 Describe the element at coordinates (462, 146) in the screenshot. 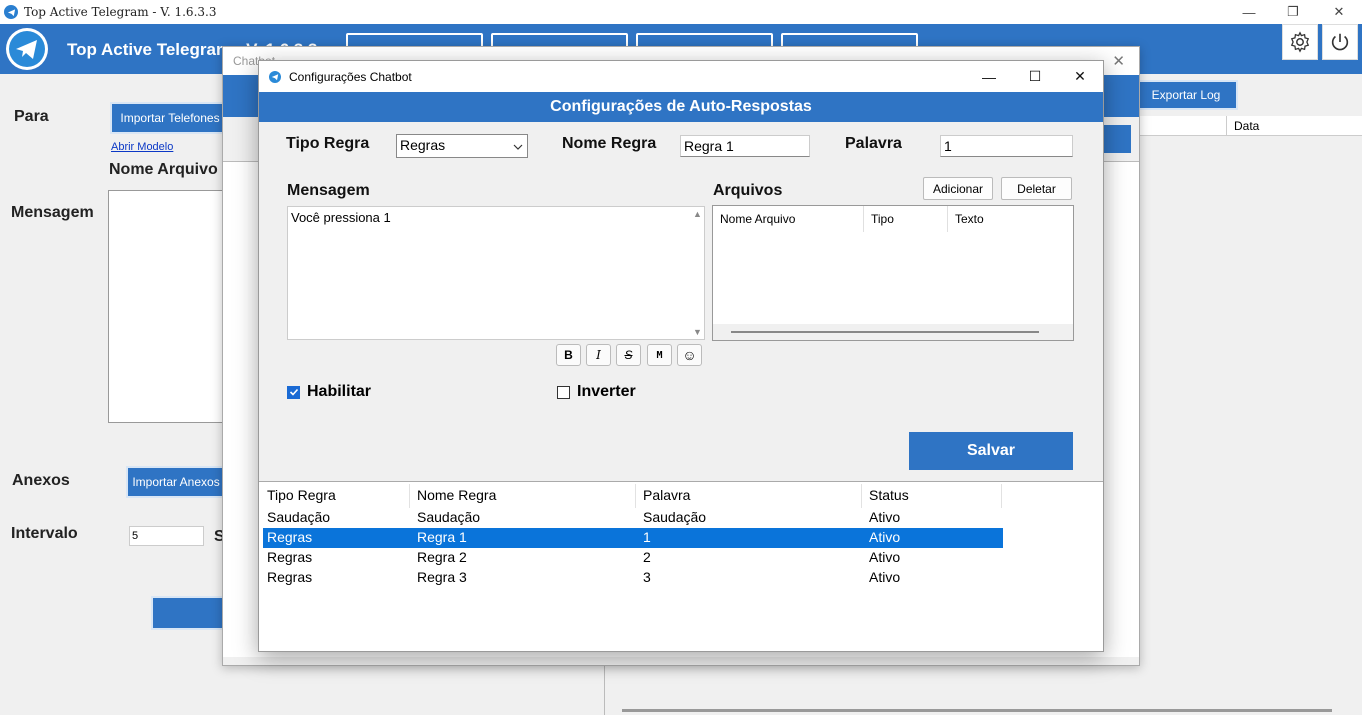

I see `tipo-regra-select: Regras` at that location.